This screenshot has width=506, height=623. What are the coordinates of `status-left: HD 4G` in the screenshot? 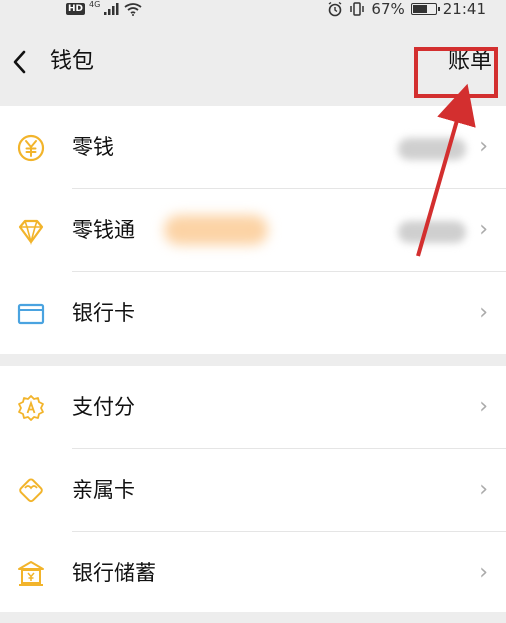 It's located at (104, 9).